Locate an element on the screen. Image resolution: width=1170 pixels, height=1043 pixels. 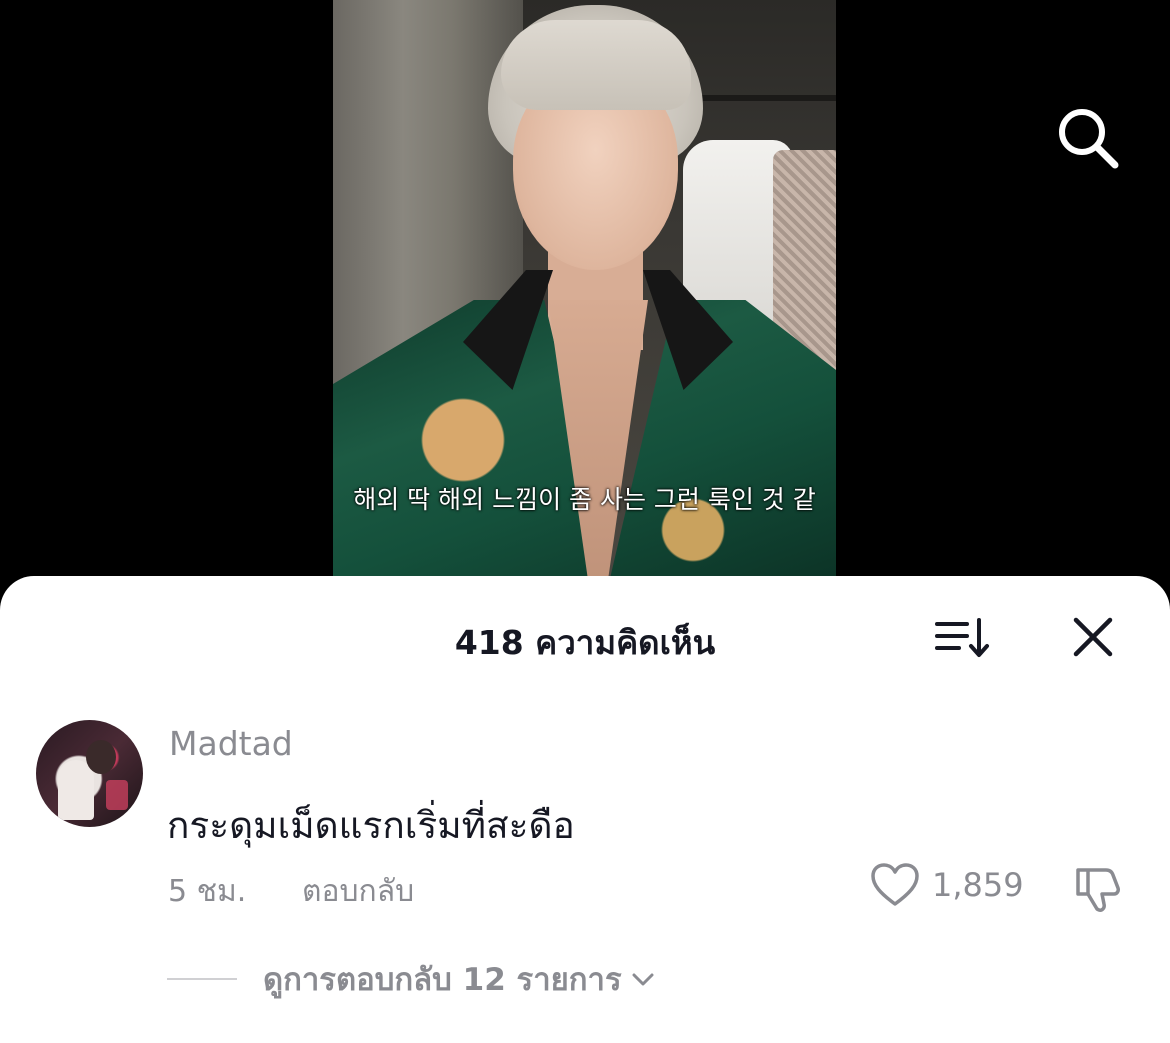
sort-comments-button is located at coordinates (963, 638).